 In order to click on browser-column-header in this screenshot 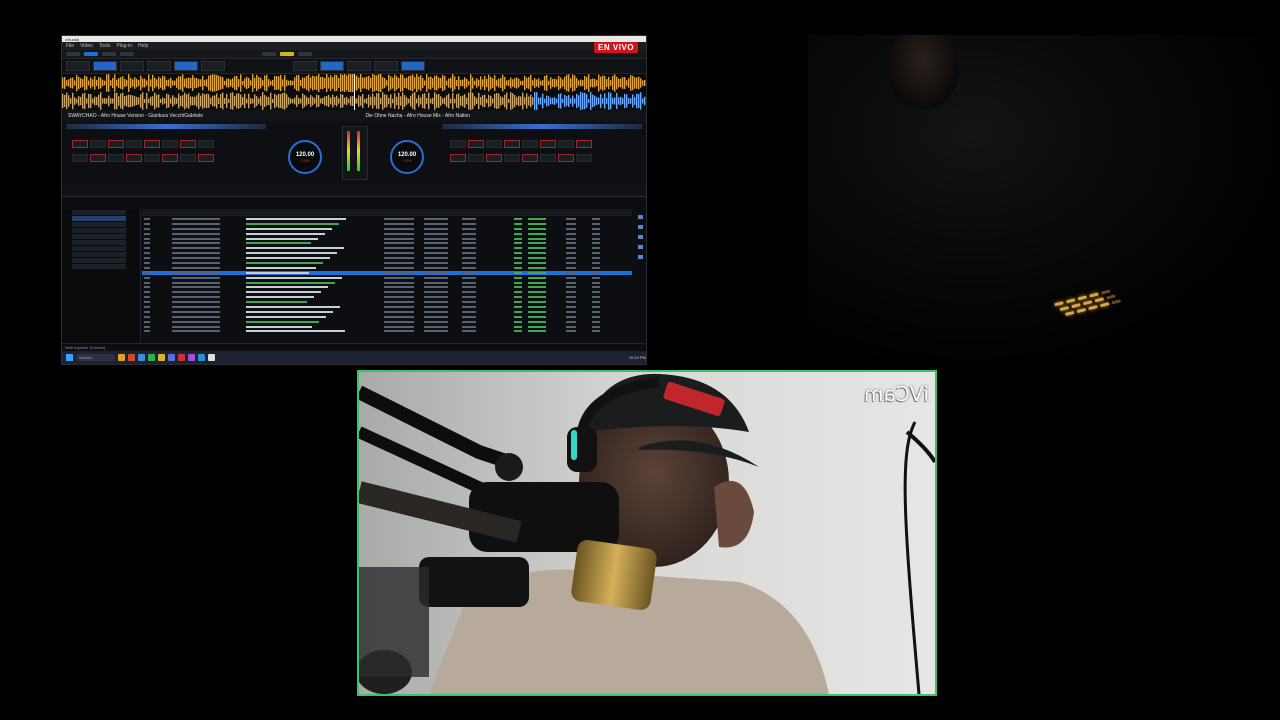, I will do `click(387, 212)`.